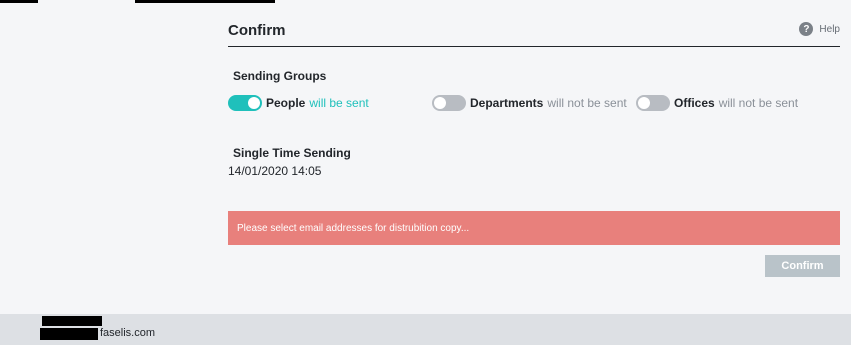 This screenshot has width=851, height=345. What do you see at coordinates (829, 29) in the screenshot?
I see `help-label: Help` at bounding box center [829, 29].